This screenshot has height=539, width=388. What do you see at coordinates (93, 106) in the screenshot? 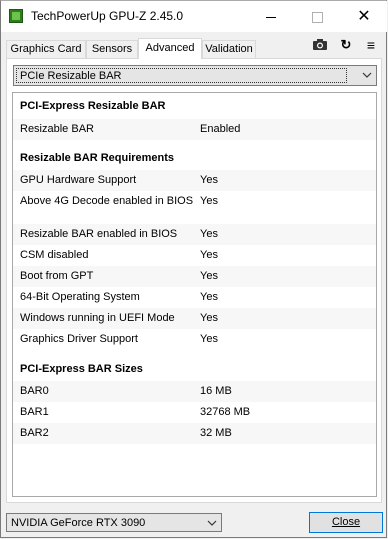
I see `section-title: PCI-Express Resizable BAR` at bounding box center [93, 106].